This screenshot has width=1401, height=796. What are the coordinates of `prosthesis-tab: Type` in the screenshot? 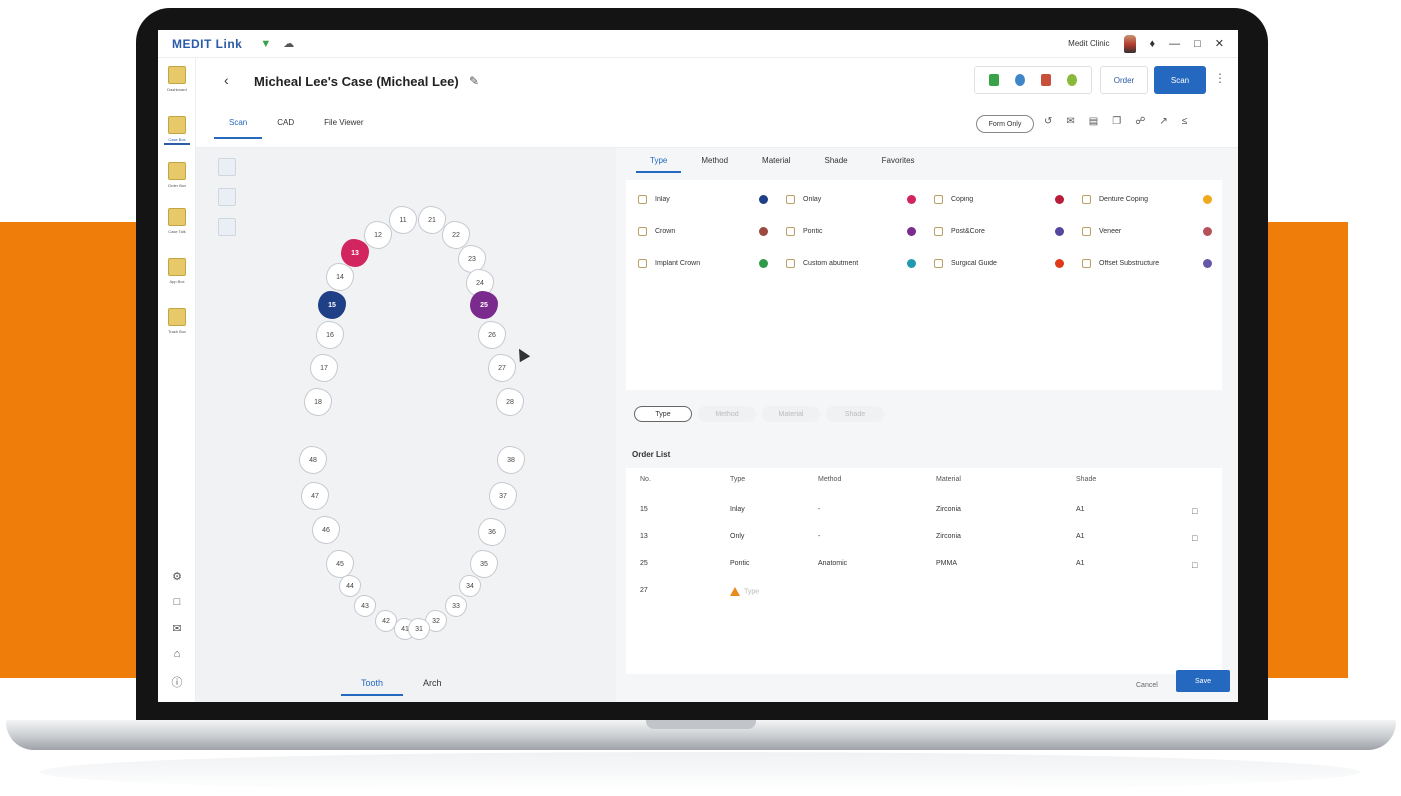 It's located at (659, 162).